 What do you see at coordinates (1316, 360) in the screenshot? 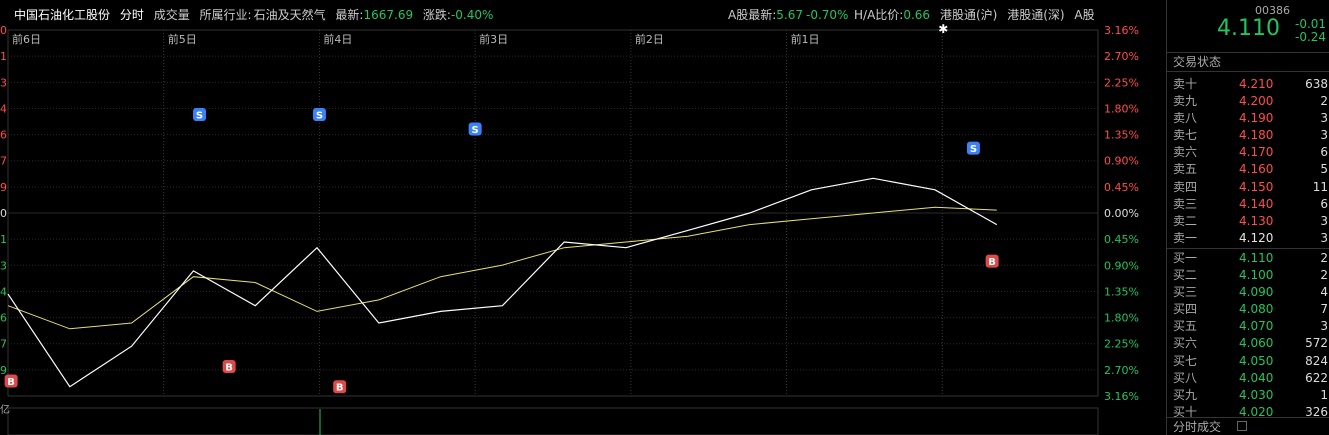
I see `level-volume: 824` at bounding box center [1316, 360].